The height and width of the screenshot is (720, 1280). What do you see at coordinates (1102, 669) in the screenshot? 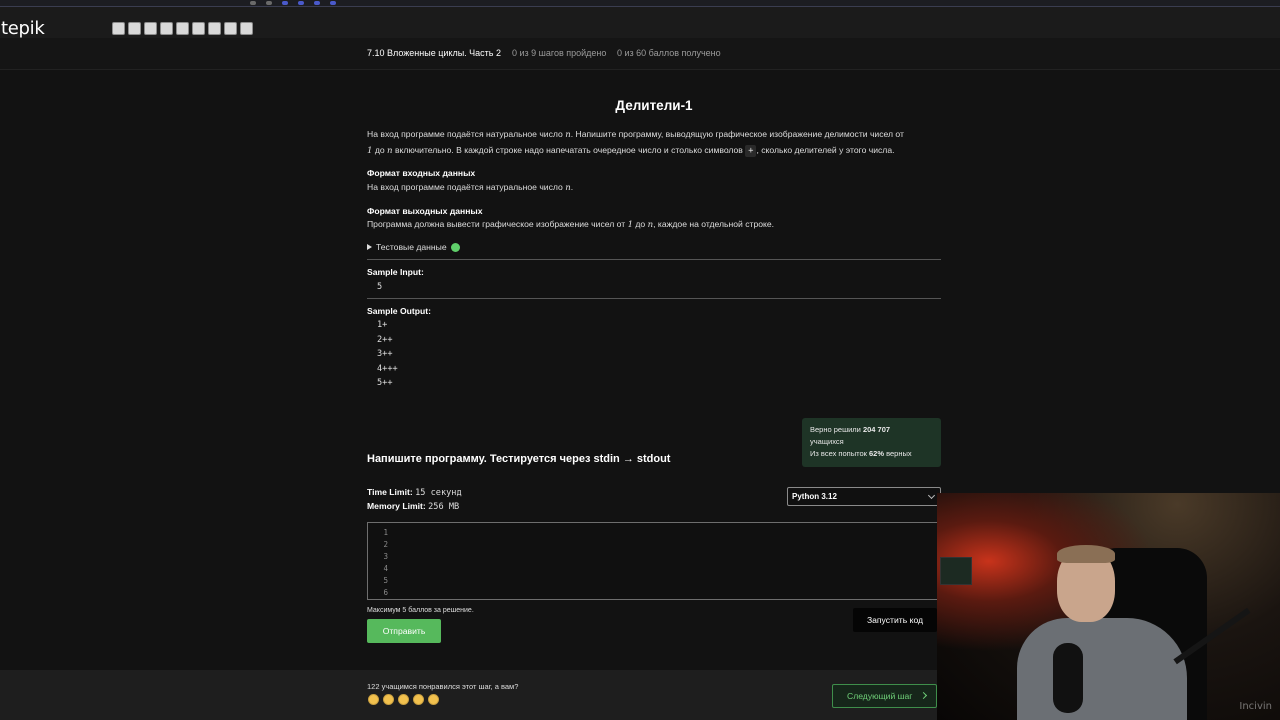
I see `person-body` at bounding box center [1102, 669].